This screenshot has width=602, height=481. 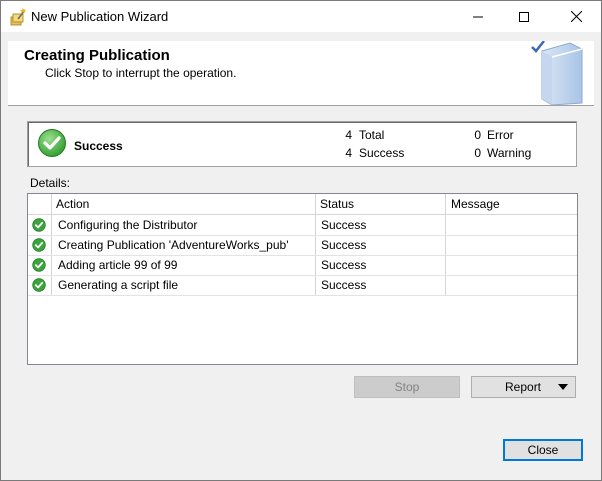 I want to click on error-label: Error, so click(x=500, y=135).